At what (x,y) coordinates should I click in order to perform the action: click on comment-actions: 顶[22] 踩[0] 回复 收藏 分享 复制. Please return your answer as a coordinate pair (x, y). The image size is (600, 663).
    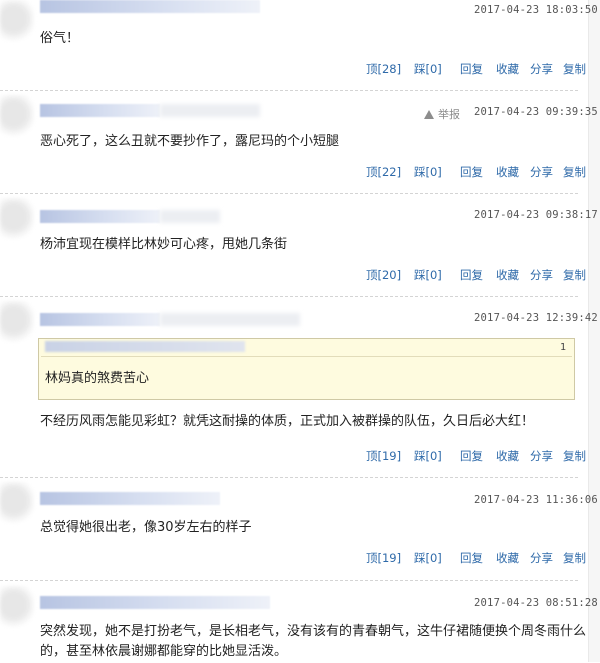
    Looking at the image, I should click on (476, 172).